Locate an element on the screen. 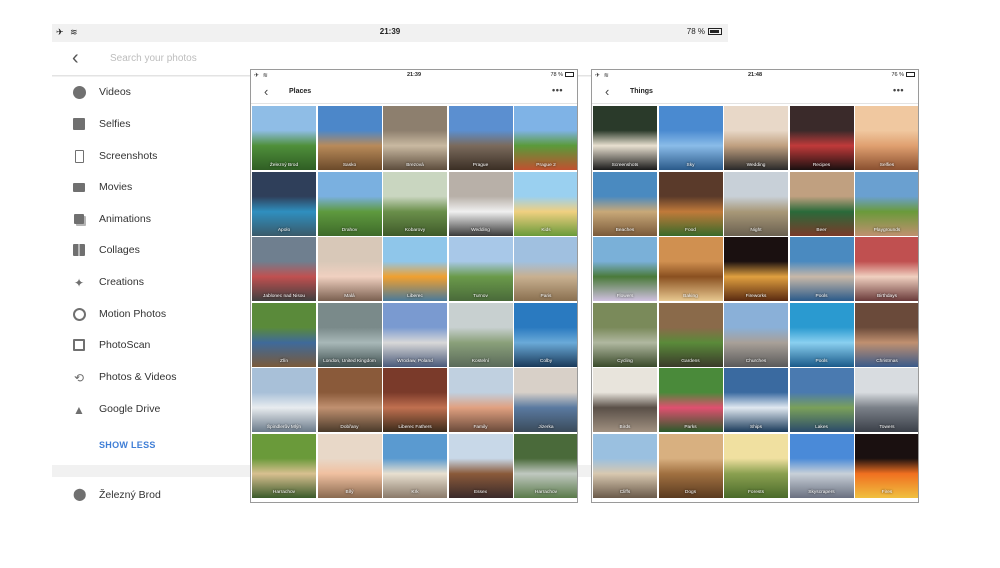  photo-tile: Zlín is located at coordinates (284, 334).